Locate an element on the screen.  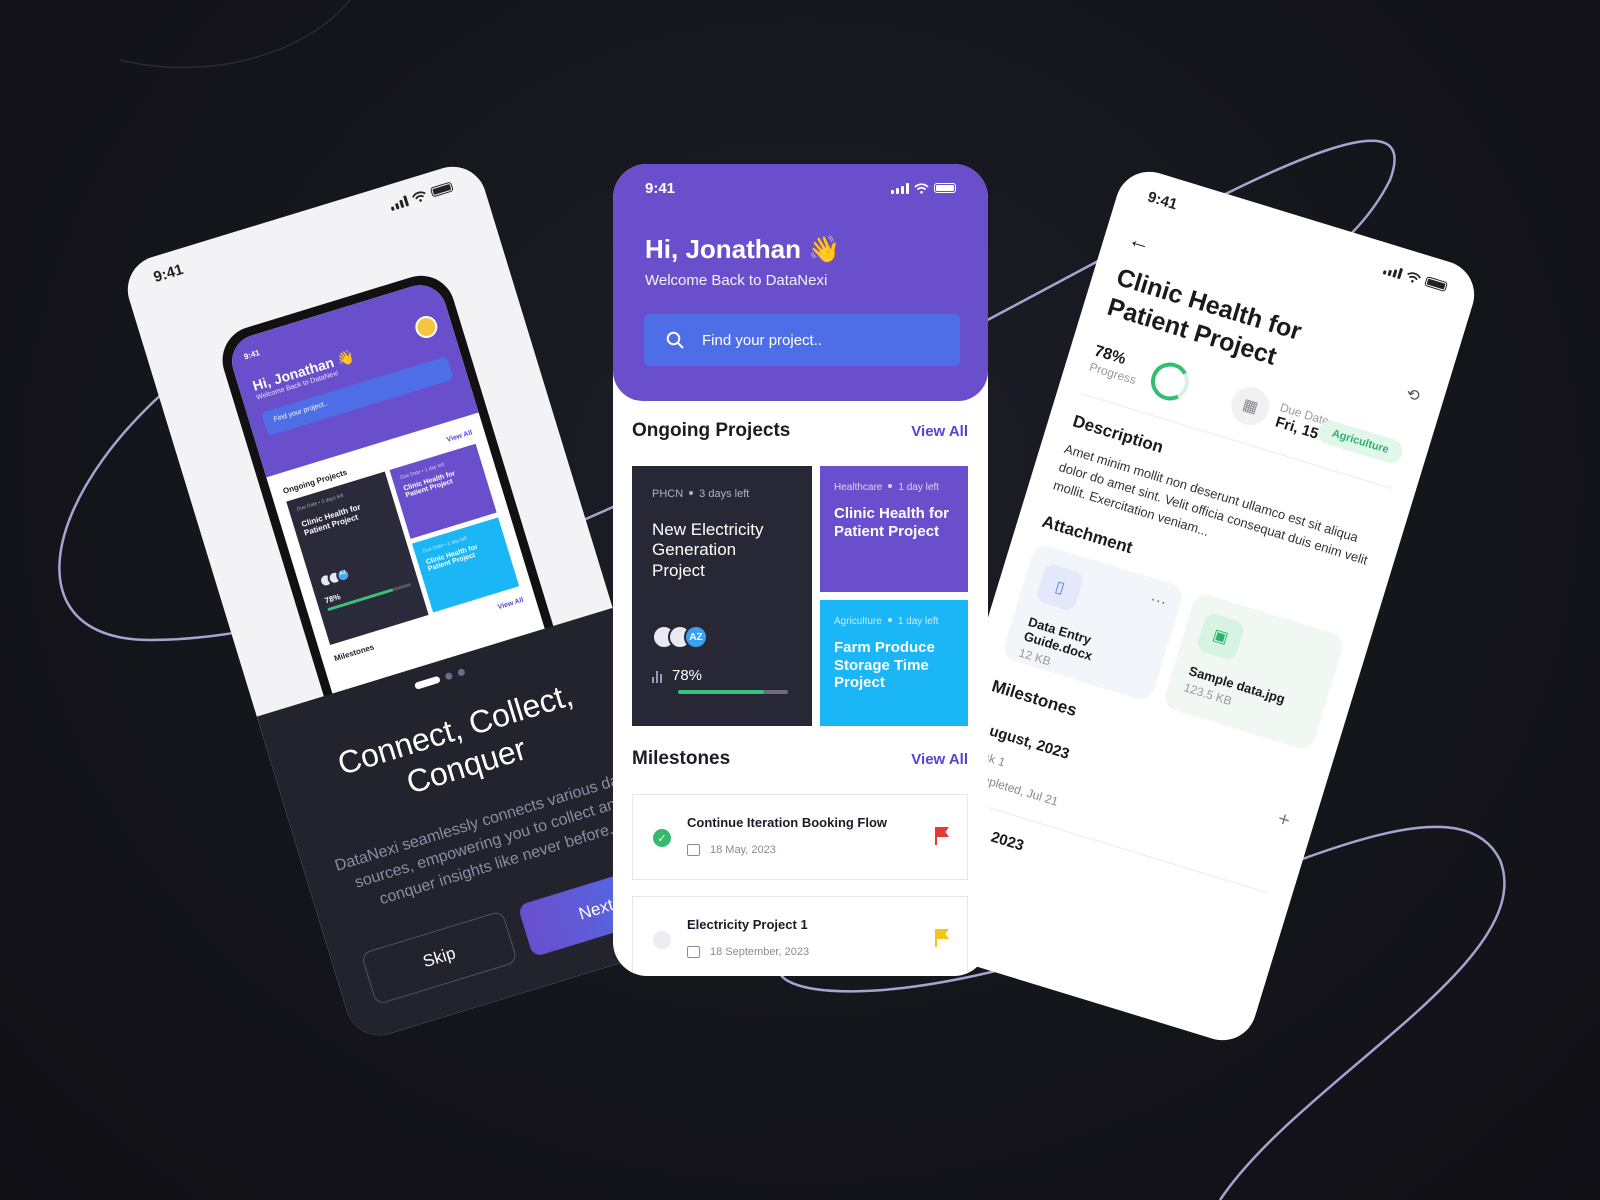
image-icon: ▣ is located at coordinates (1220, 636).